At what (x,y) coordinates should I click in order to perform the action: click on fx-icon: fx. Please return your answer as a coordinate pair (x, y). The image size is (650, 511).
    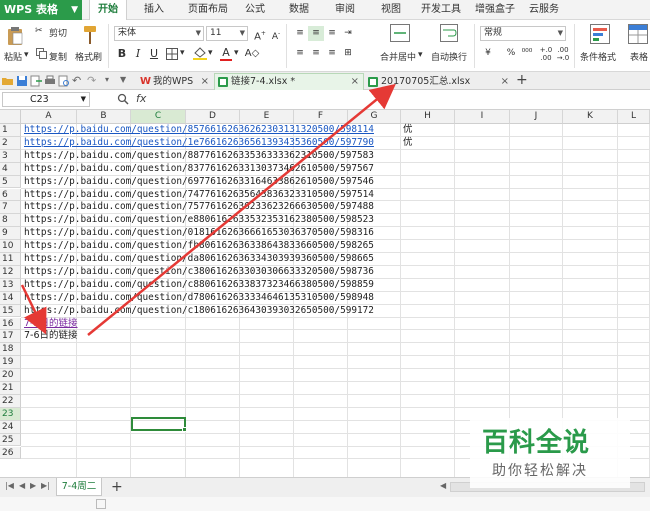
    Looking at the image, I should click on (141, 98).